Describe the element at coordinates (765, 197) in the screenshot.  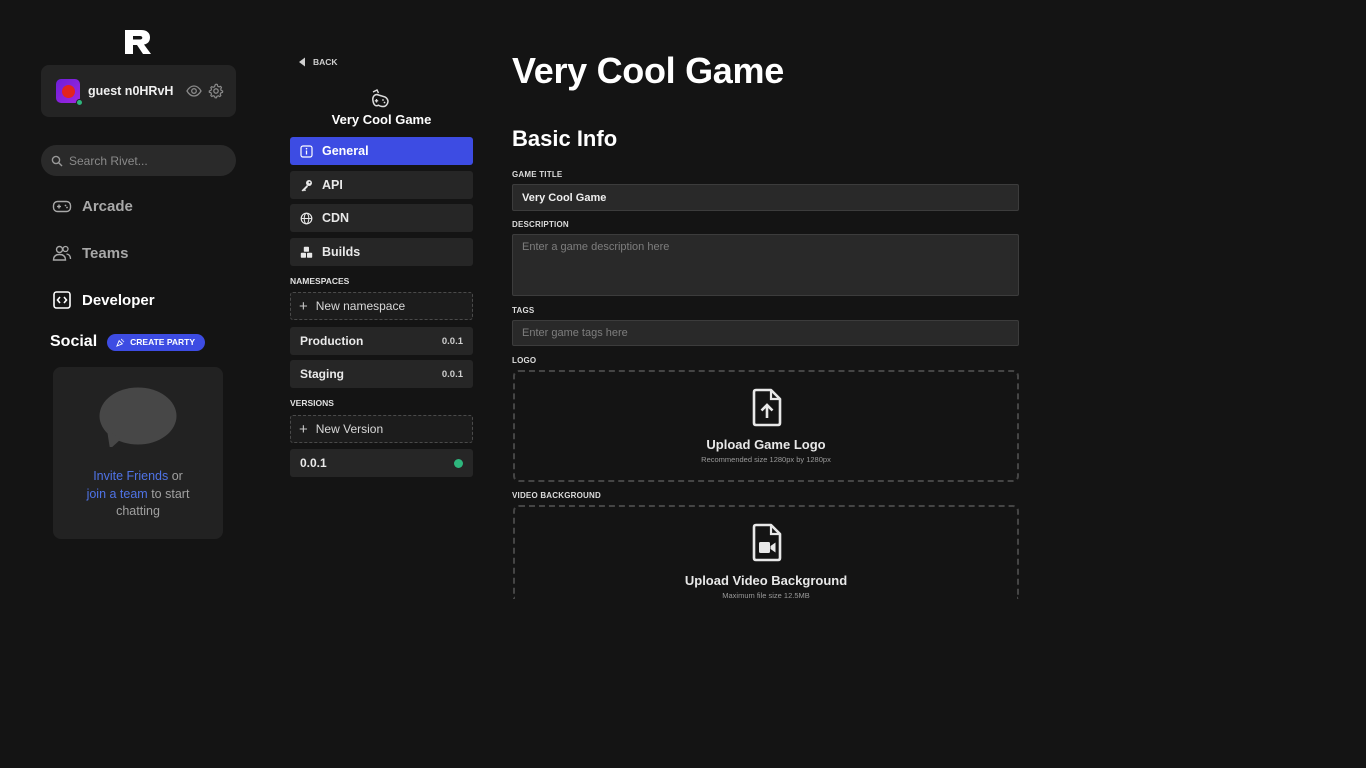
I see `game-title-input` at that location.